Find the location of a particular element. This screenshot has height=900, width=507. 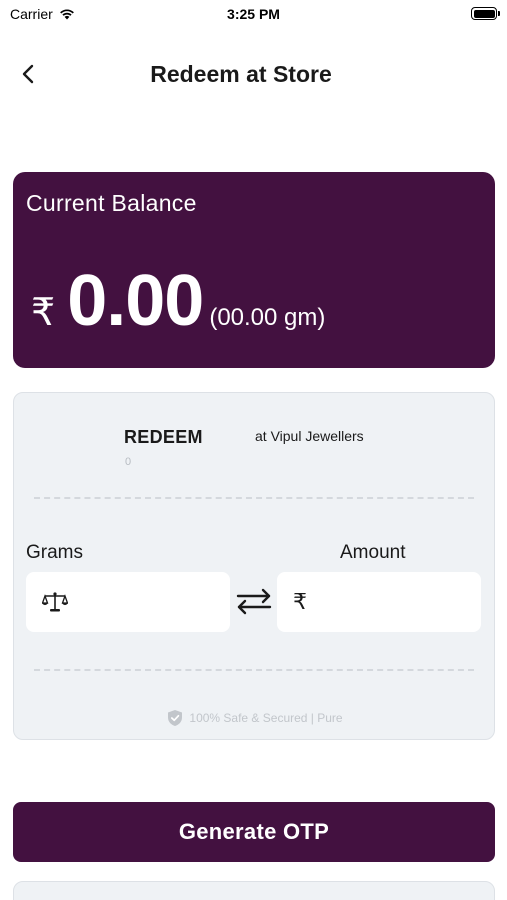

balance-grams: (00.00 gm) is located at coordinates (267, 317).